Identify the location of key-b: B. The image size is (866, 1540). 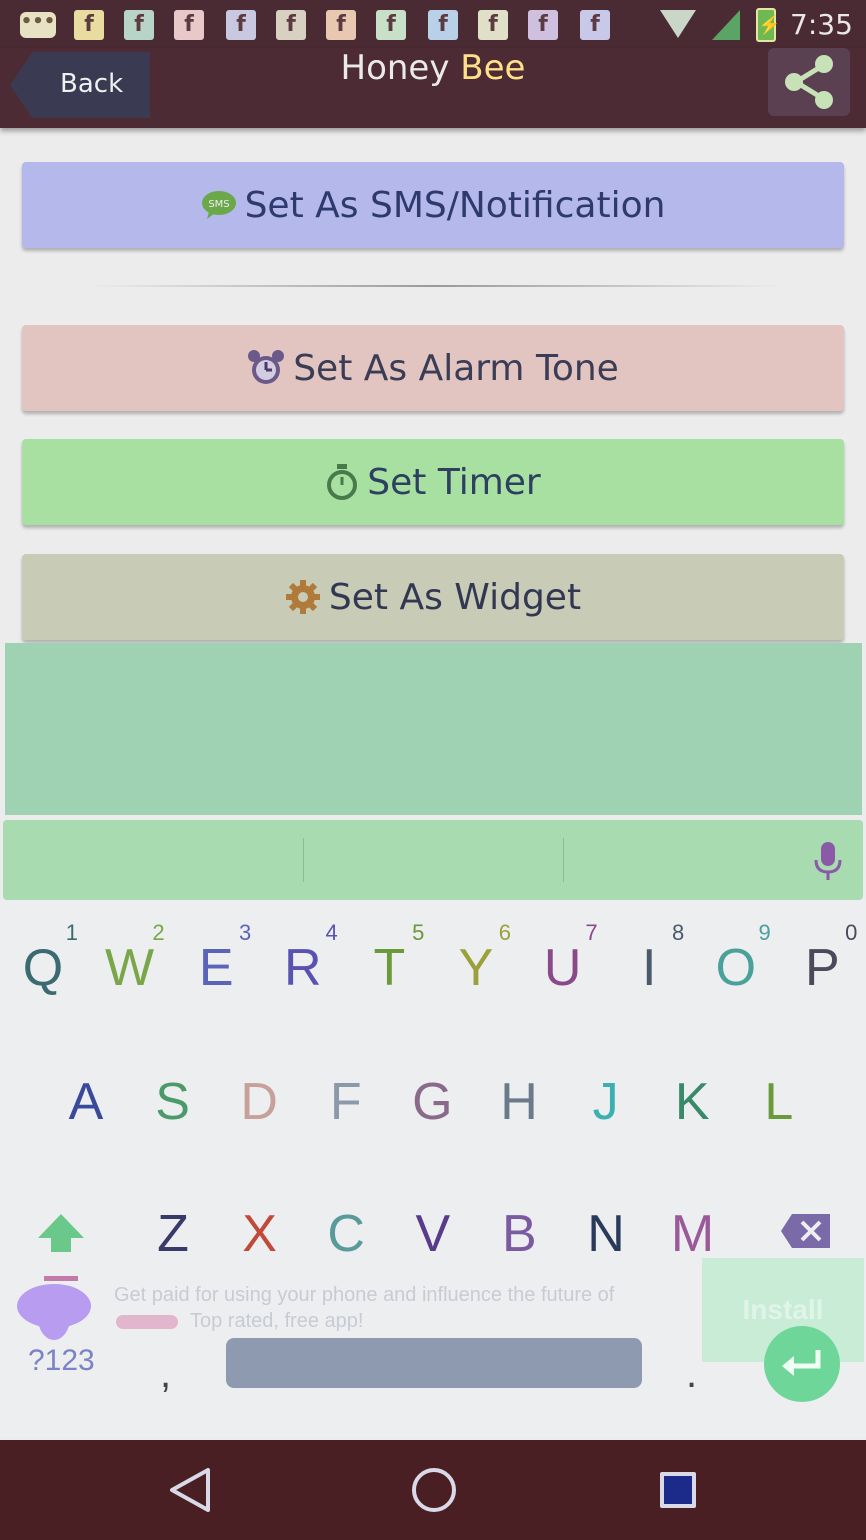
(519, 1227).